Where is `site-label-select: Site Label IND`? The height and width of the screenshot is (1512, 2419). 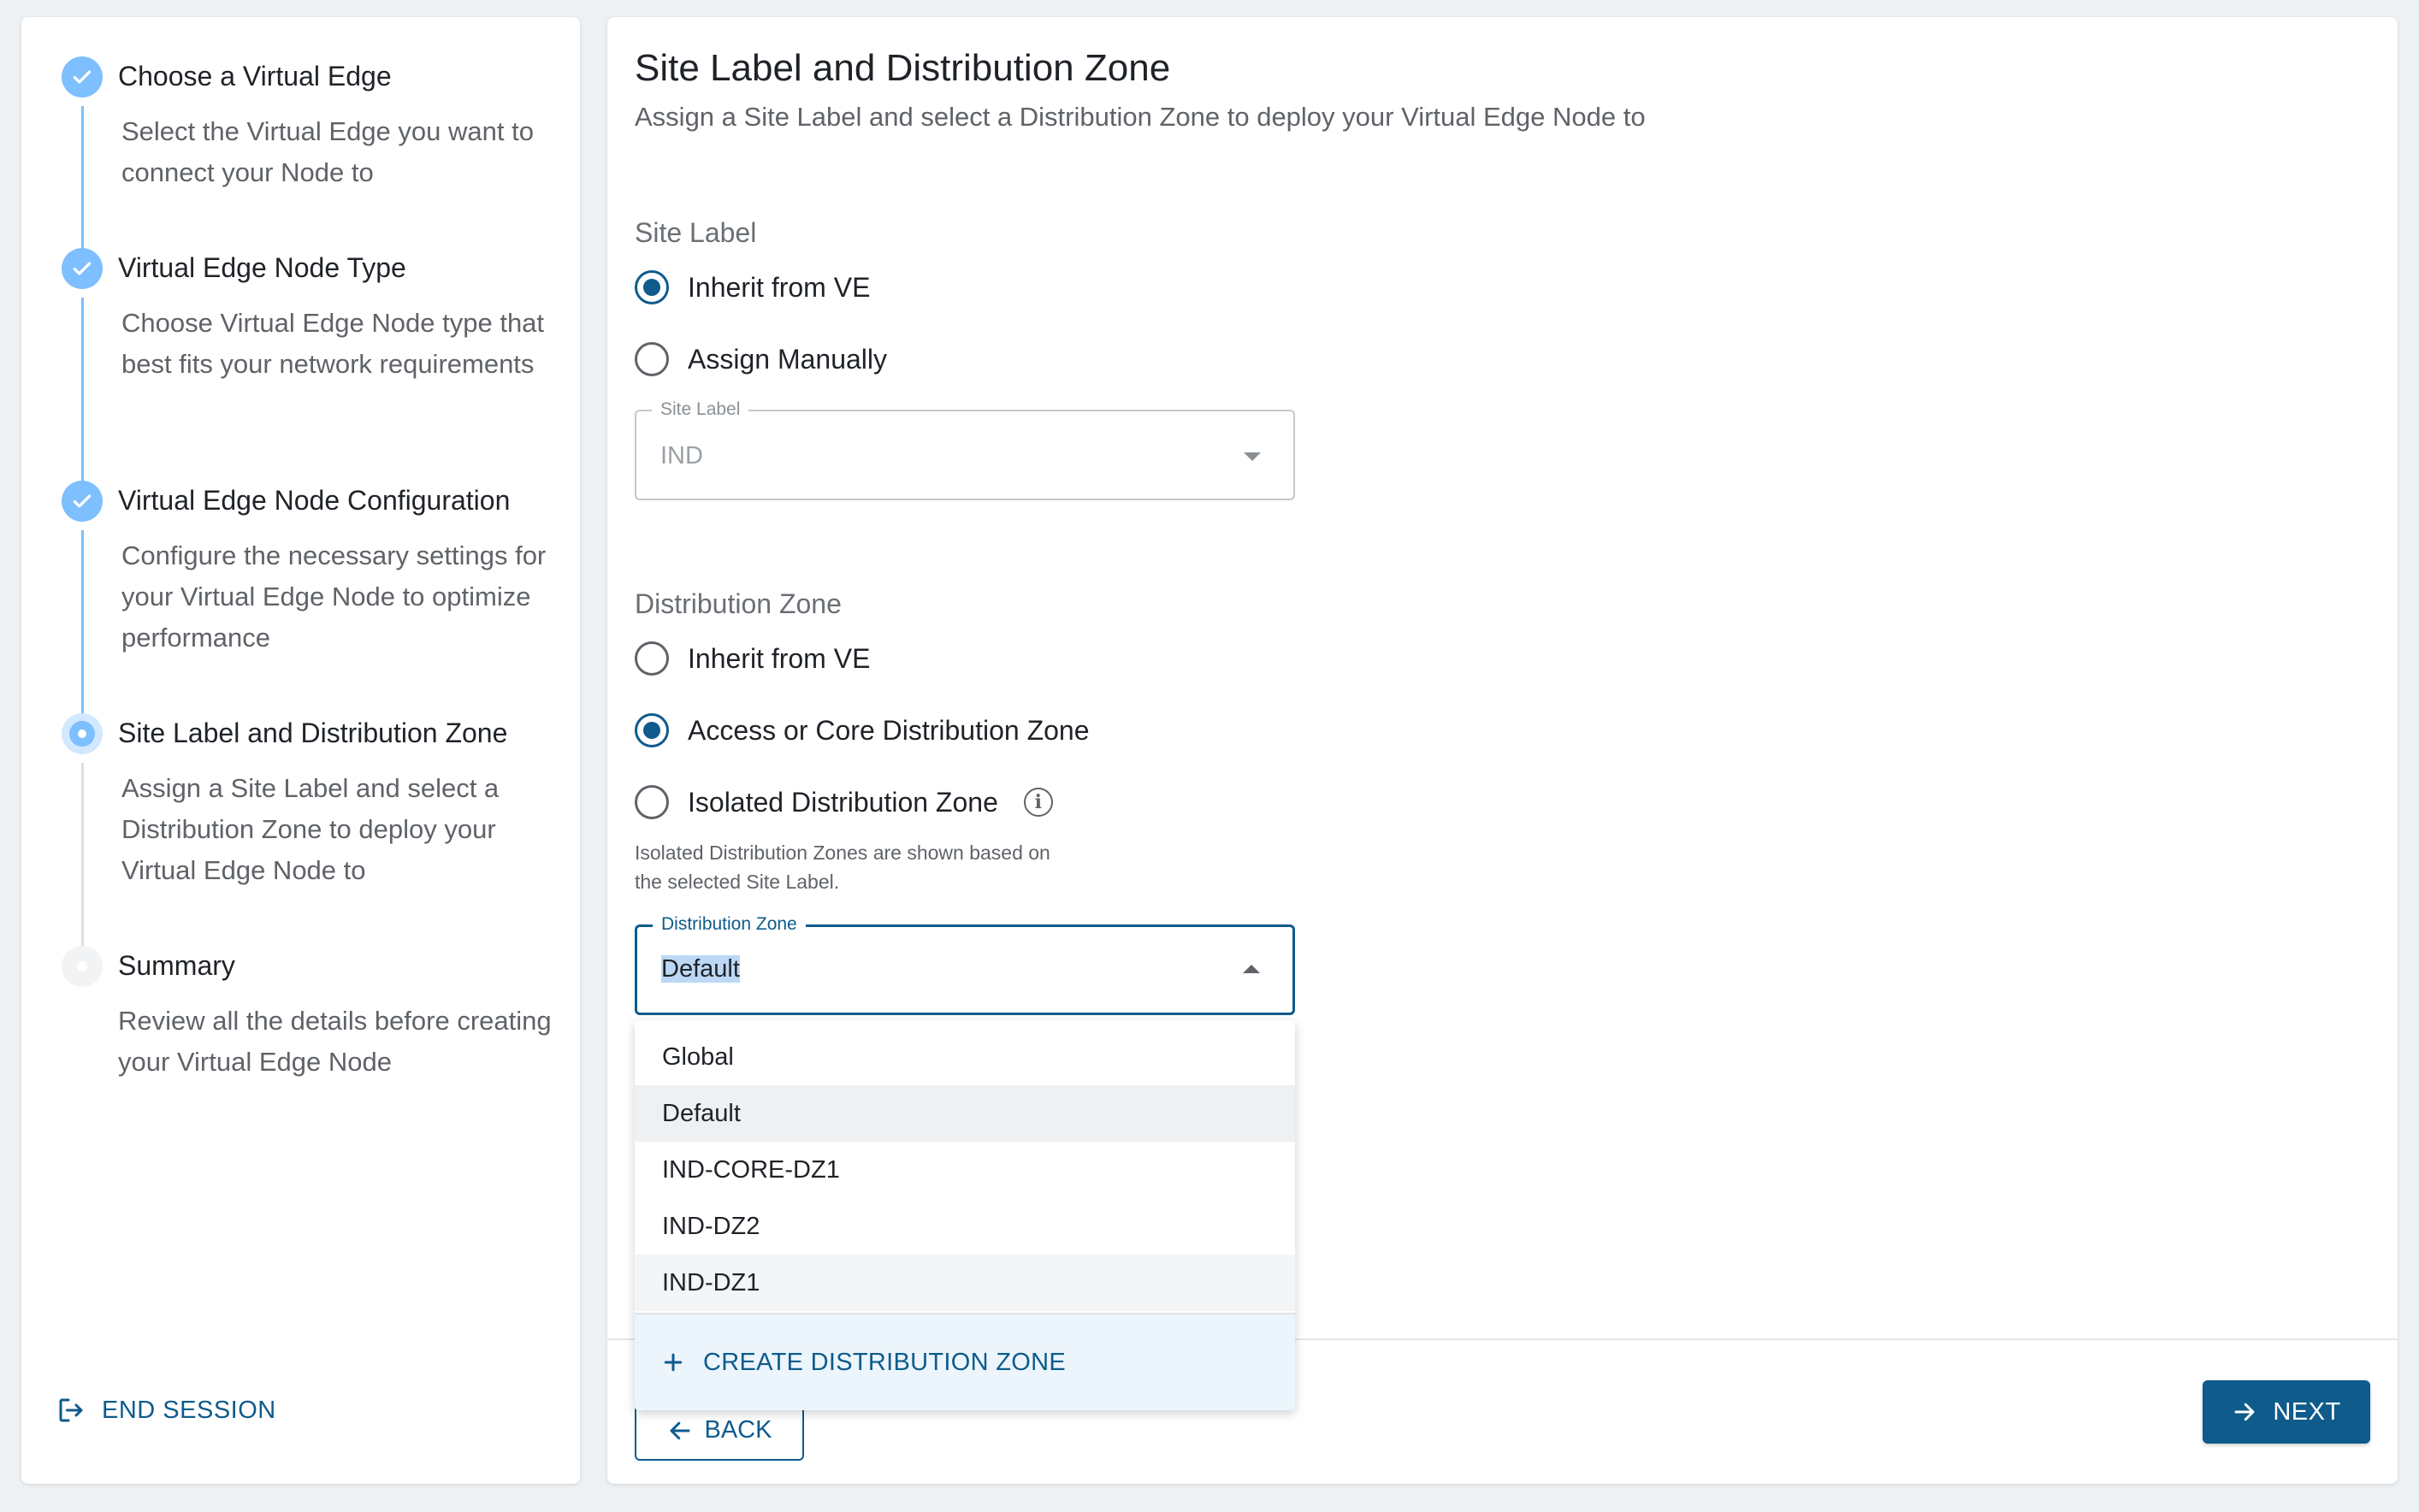 site-label-select: Site Label IND is located at coordinates (965, 449).